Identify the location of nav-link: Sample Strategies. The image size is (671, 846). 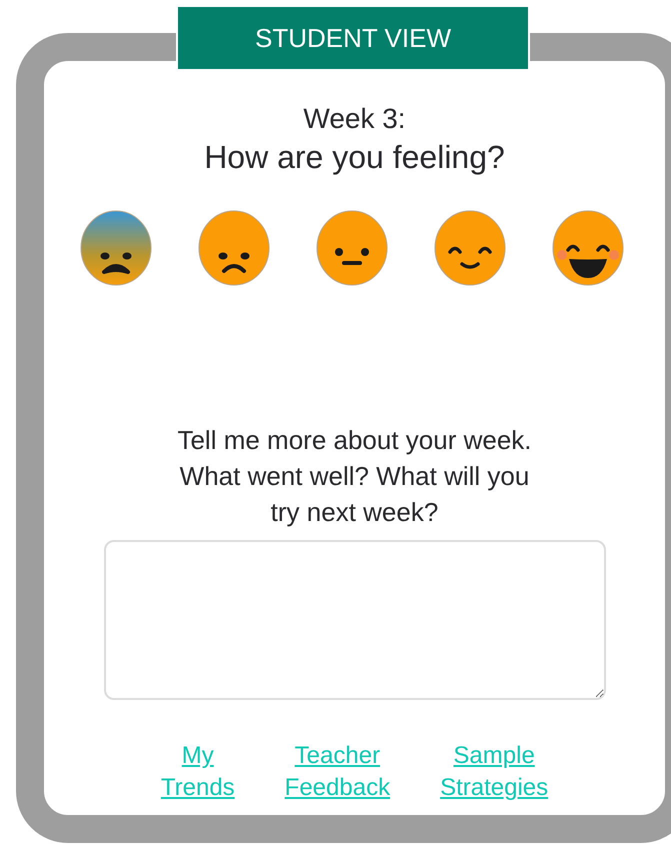
(494, 772).